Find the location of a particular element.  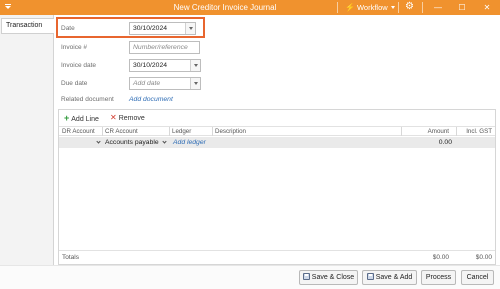

amount-value: 0.00 is located at coordinates (445, 142).